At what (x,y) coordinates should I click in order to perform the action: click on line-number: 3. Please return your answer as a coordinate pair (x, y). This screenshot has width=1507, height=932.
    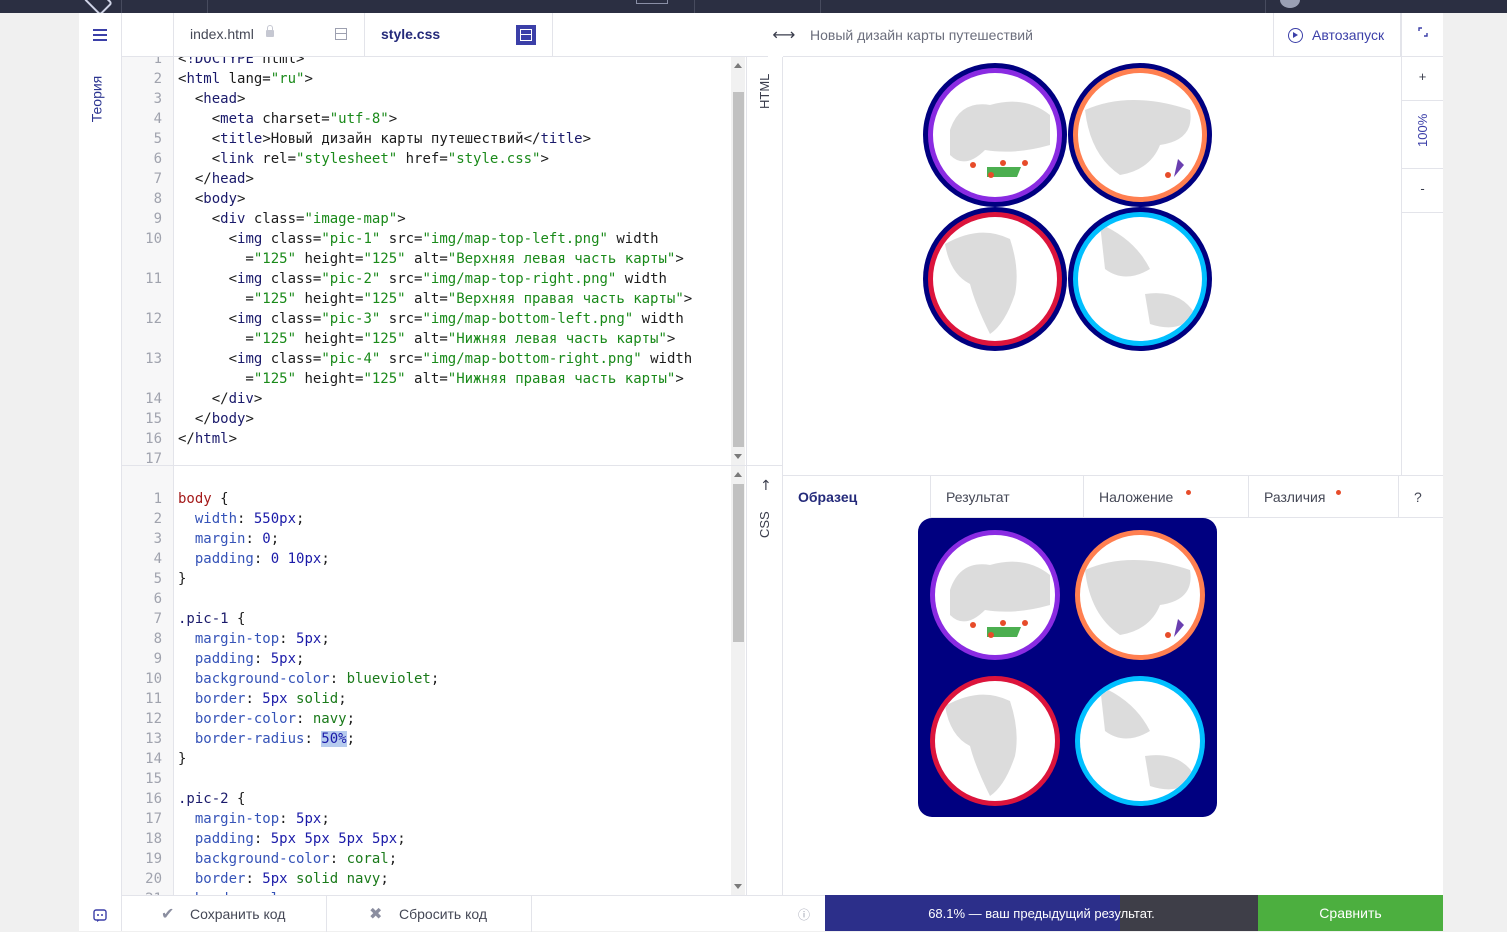
    Looking at the image, I should click on (157, 99).